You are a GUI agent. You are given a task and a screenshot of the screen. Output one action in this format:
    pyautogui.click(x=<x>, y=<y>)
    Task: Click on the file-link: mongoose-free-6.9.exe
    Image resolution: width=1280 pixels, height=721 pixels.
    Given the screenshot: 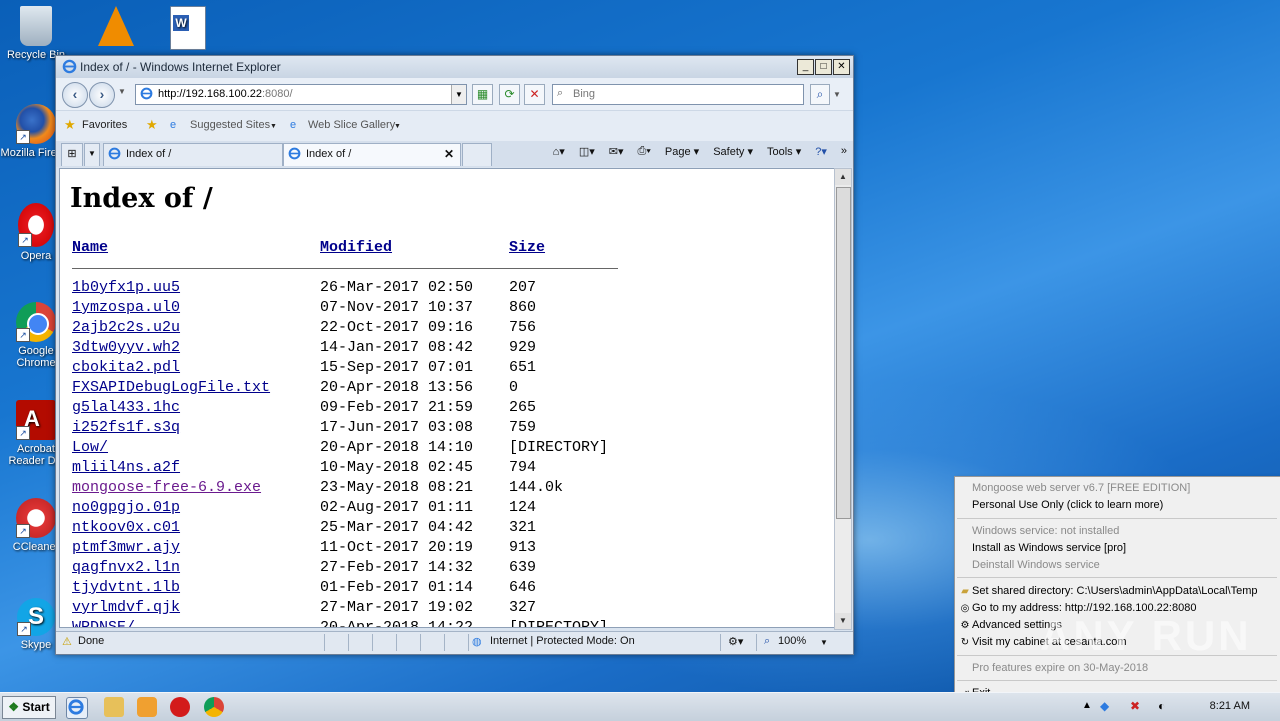 What is the action you would take?
    pyautogui.click(x=166, y=487)
    